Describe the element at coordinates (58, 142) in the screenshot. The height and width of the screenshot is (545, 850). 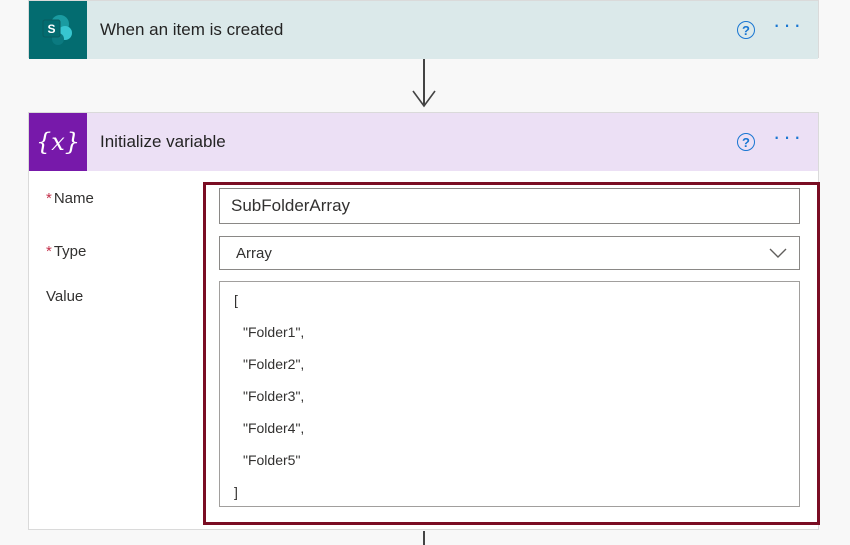
I see `variable-icon: {x}` at that location.